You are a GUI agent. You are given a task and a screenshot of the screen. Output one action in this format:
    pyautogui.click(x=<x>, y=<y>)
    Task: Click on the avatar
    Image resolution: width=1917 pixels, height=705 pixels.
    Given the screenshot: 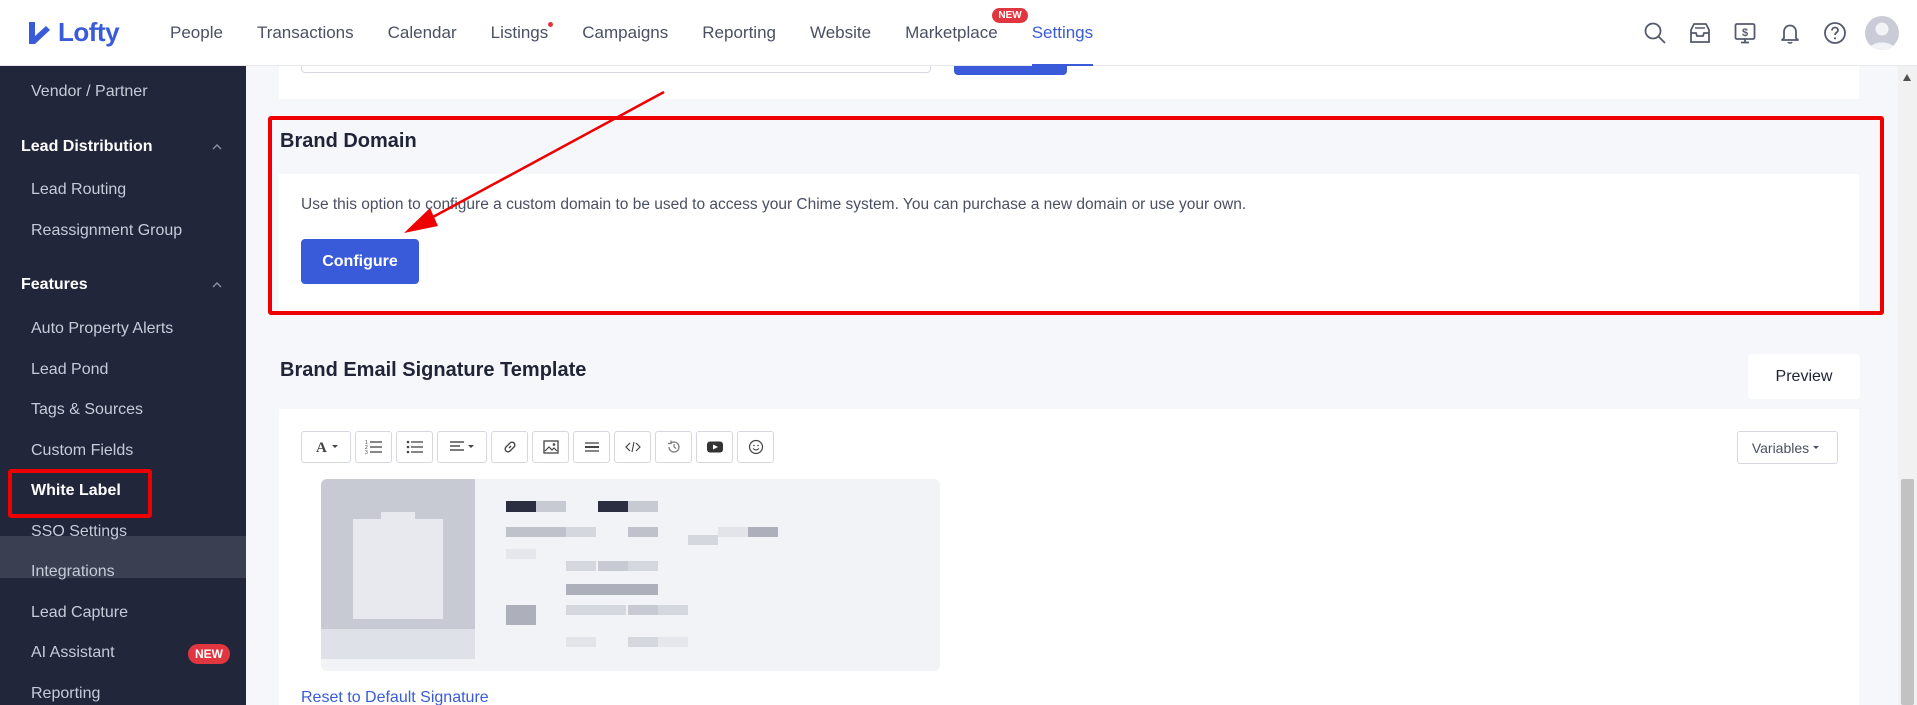 What is the action you would take?
    pyautogui.click(x=1882, y=33)
    